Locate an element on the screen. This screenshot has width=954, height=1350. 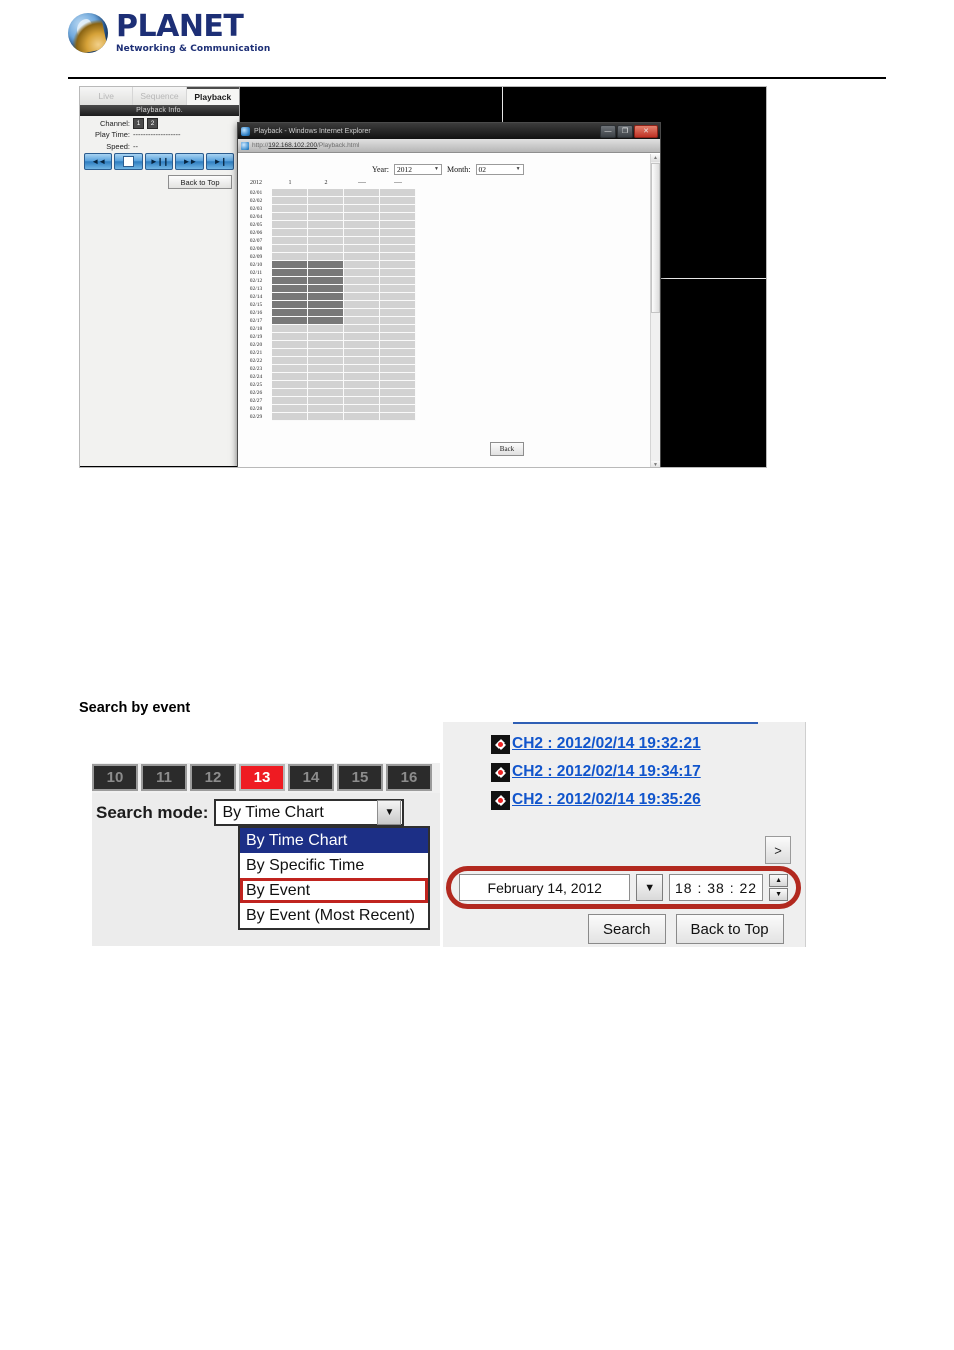
tab-live: Live is located at coordinates (107, 96).